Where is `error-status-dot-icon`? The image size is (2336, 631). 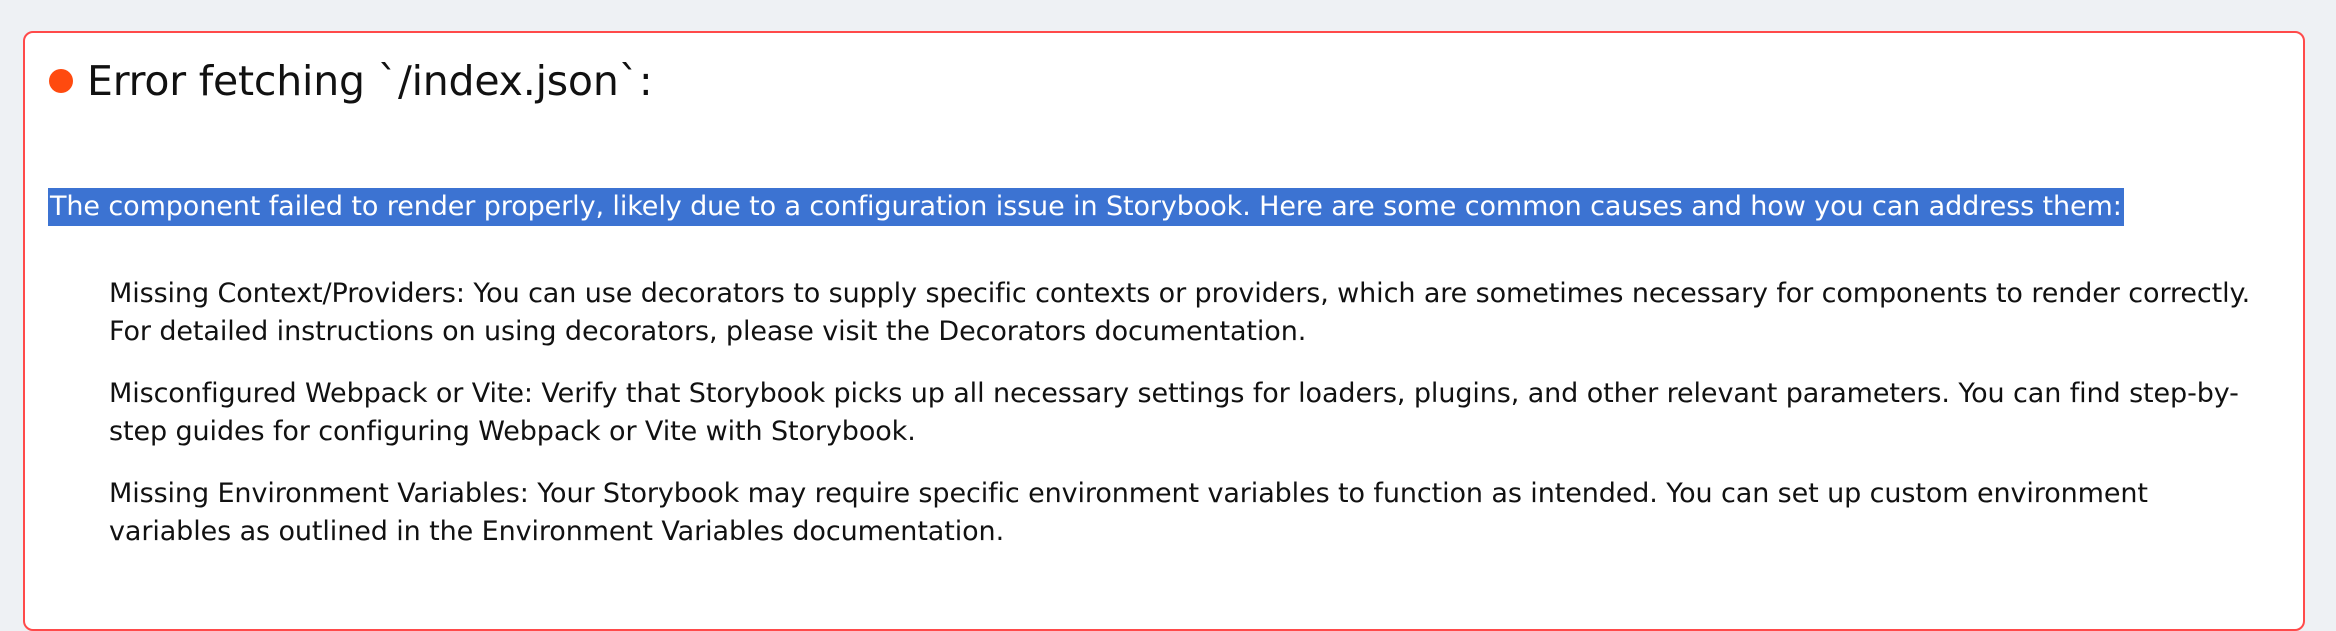
error-status-dot-icon is located at coordinates (61, 81).